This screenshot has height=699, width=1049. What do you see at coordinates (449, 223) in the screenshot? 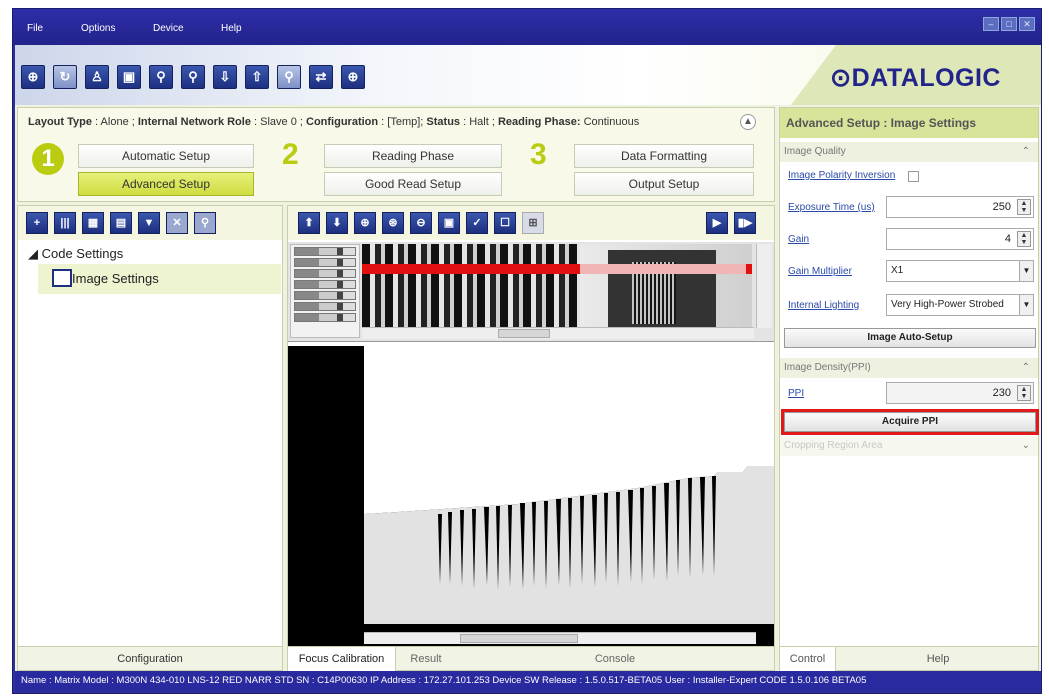
I see `save-image-icon: ▣` at bounding box center [449, 223].